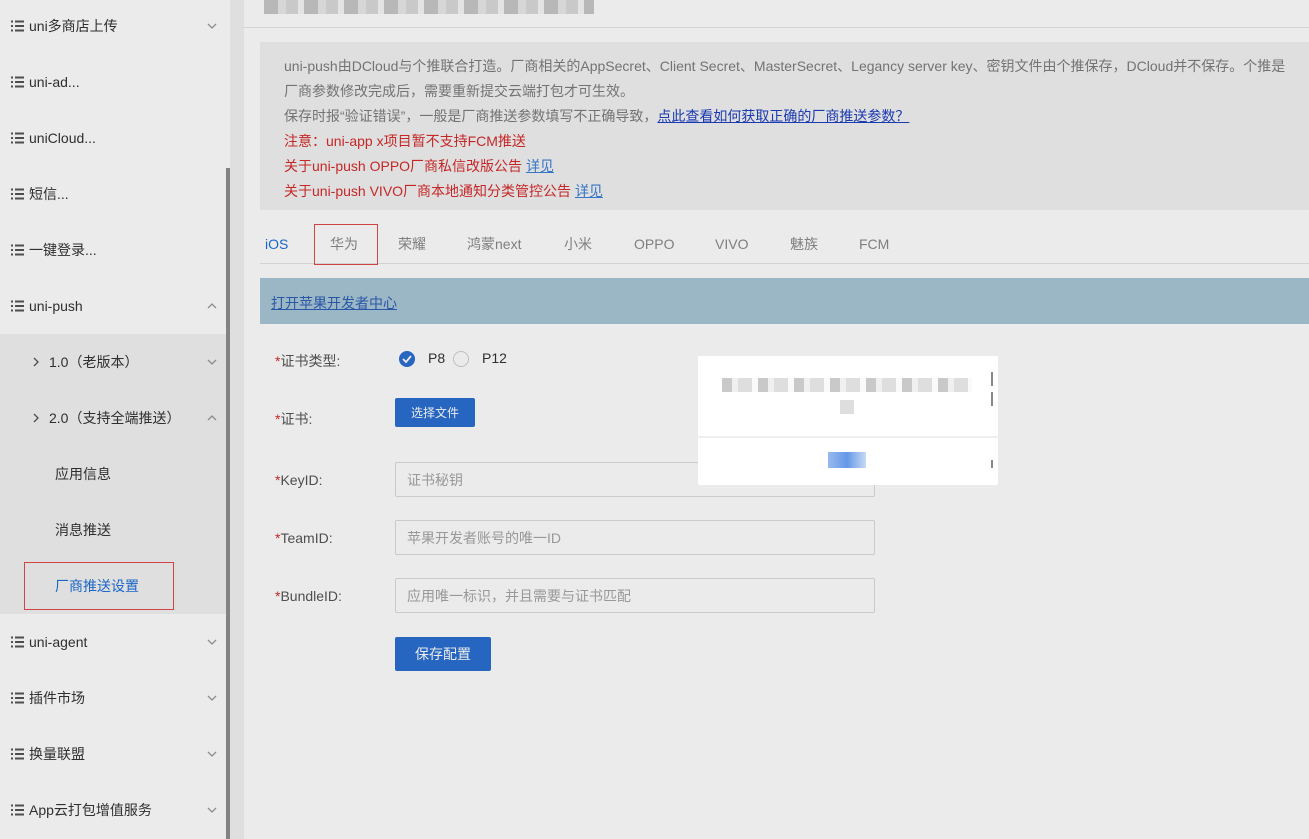  What do you see at coordinates (847, 460) in the screenshot?
I see `blurred-dialog-button` at bounding box center [847, 460].